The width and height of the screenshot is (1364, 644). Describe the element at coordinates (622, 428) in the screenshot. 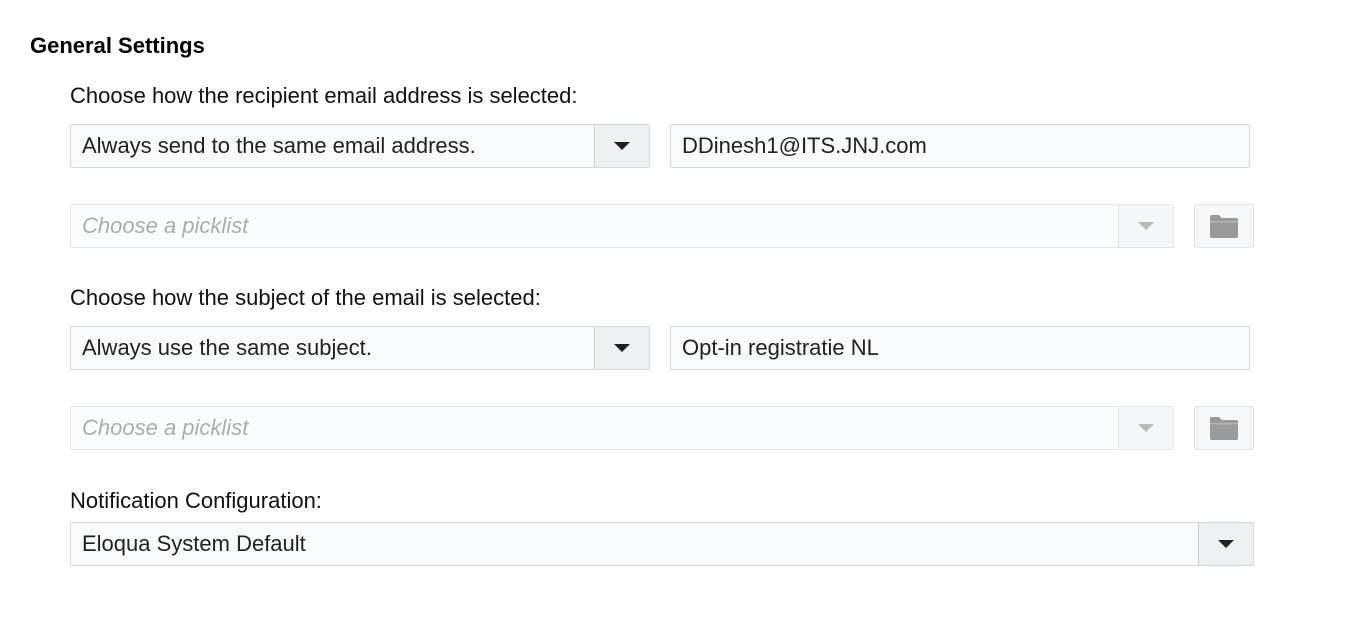

I see `subject-picklist-select: Choose a picklist` at that location.